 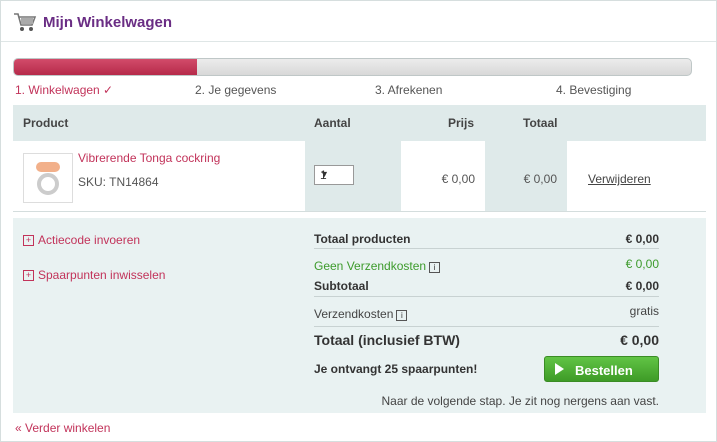 I want to click on step-bevestiging: 4. Bevestiging, so click(x=594, y=90).